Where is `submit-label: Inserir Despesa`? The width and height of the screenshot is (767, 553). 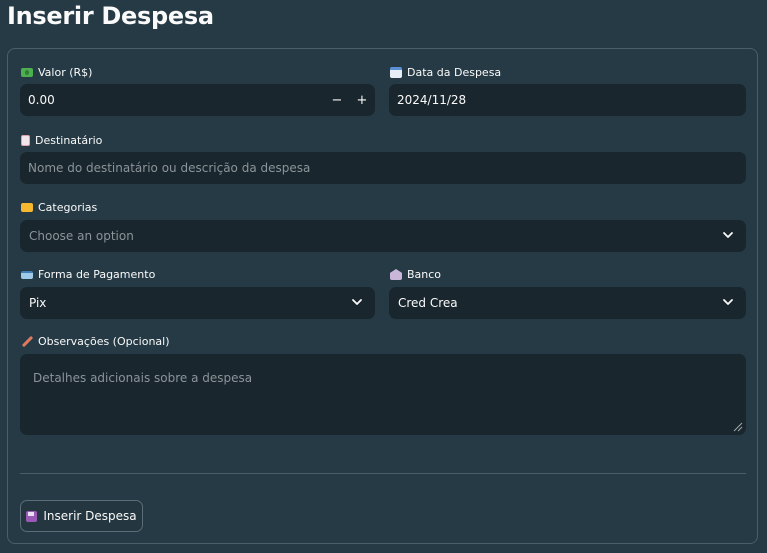
submit-label: Inserir Despesa is located at coordinates (90, 516).